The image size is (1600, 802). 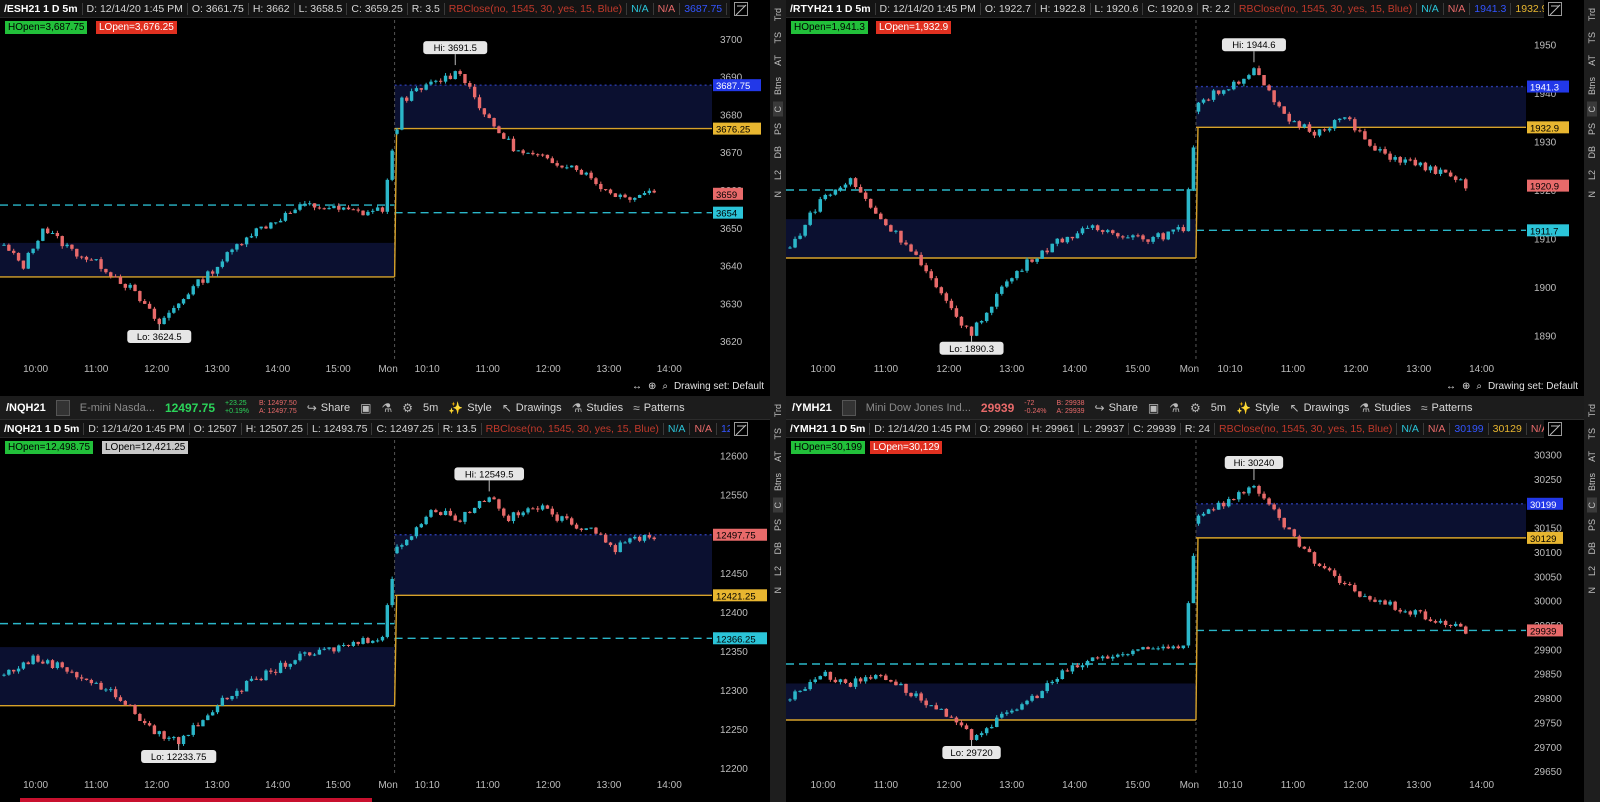 I want to click on x-tick-label: 15:00, so click(x=338, y=369).